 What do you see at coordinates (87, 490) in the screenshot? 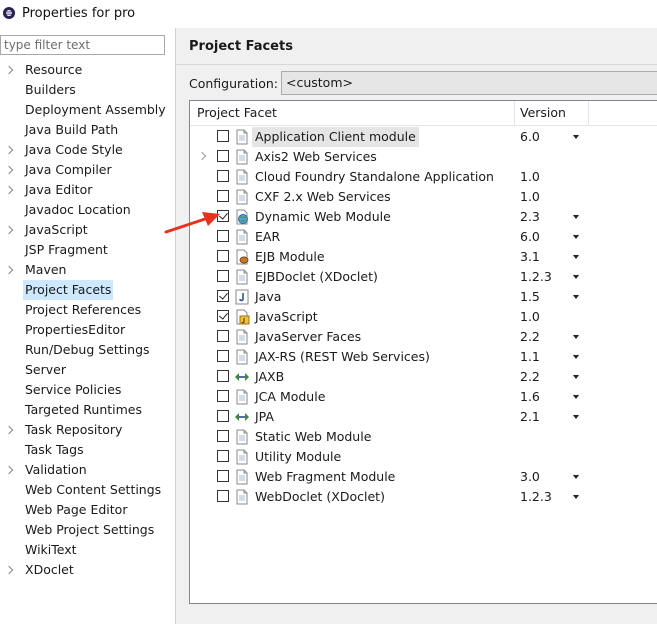
I see `nav-item: Web Content Settings` at bounding box center [87, 490].